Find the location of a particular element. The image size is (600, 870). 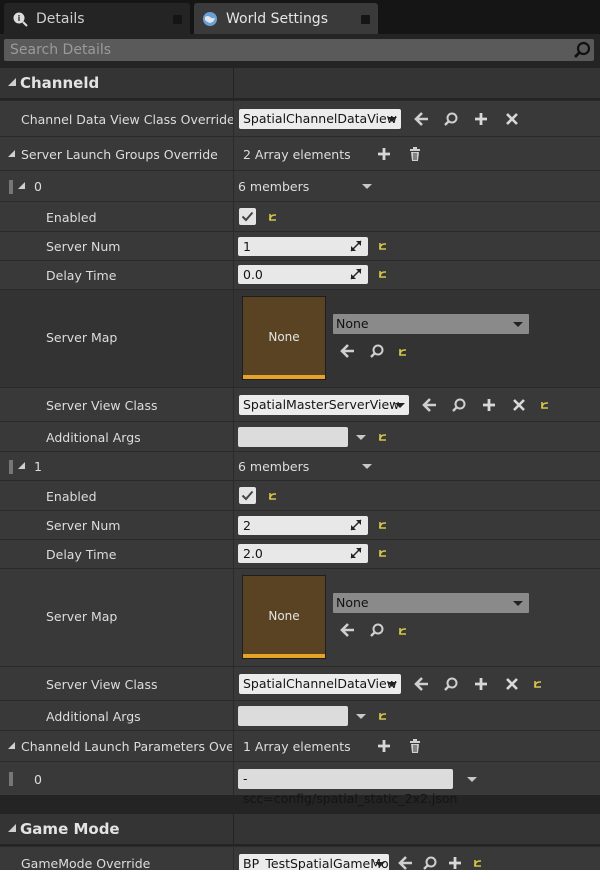

search-icon is located at coordinates (582, 50).